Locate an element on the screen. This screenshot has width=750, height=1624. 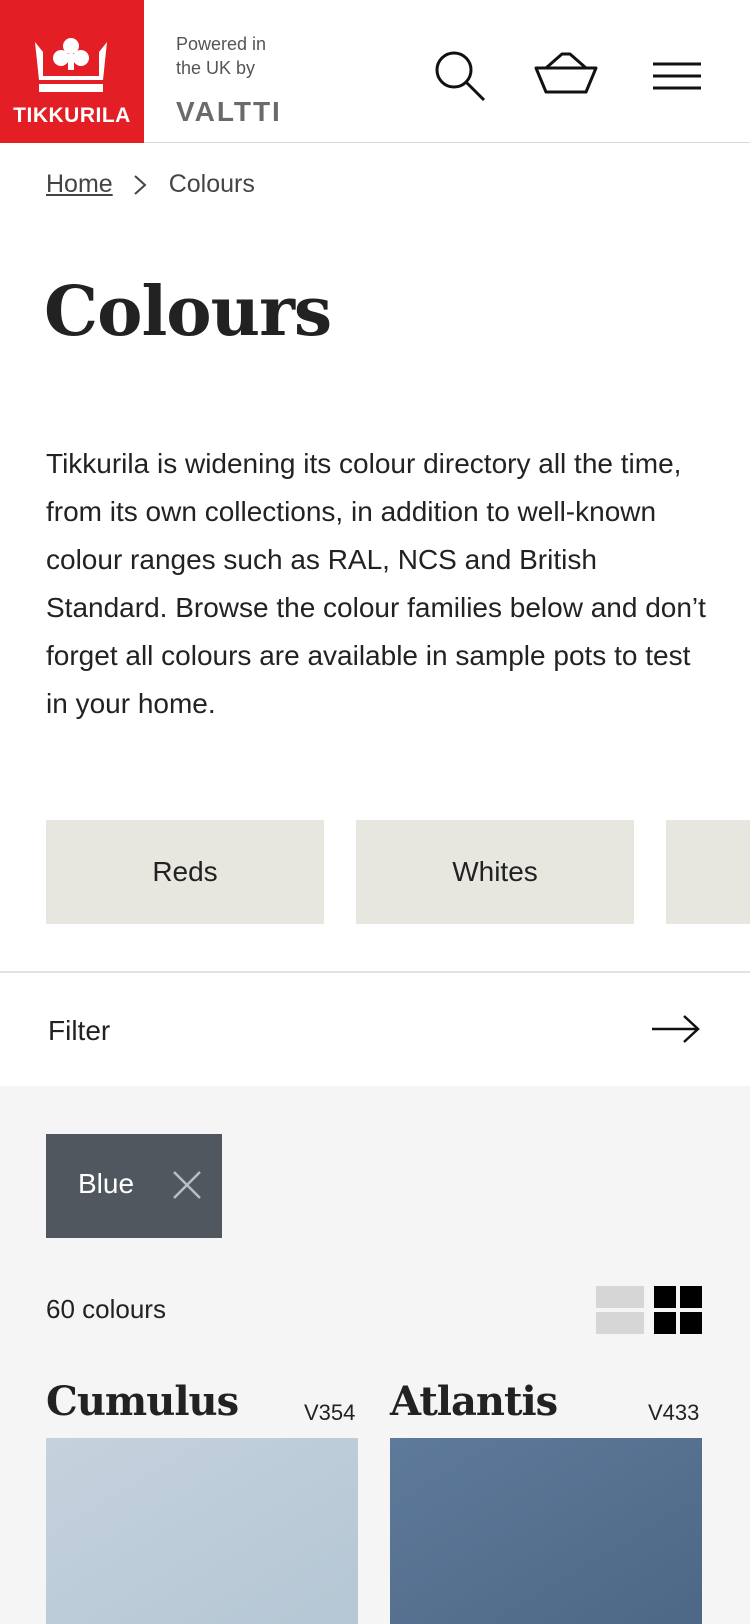
family-tile-next is located at coordinates (708, 872).